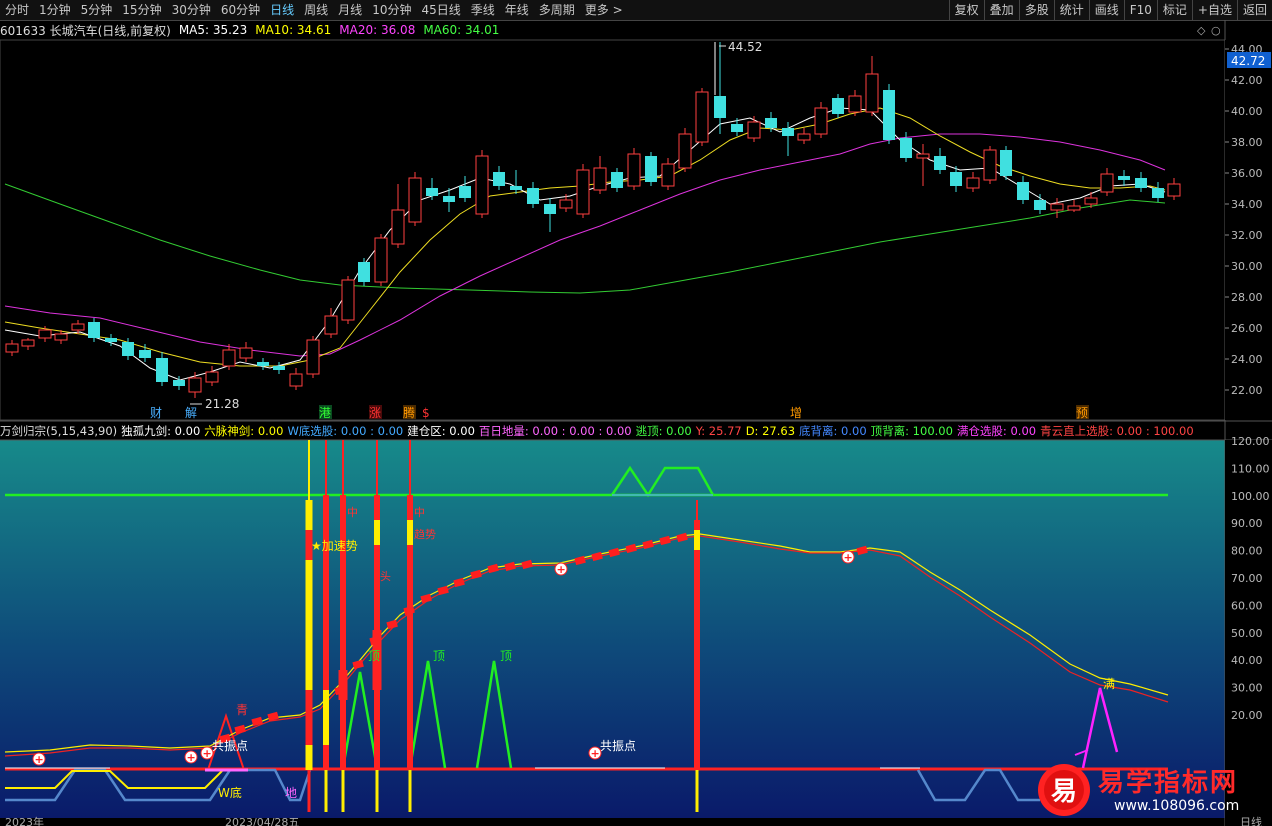  What do you see at coordinates (1247, 523) in the screenshot?
I see `indicator-tick: 90.00` at bounding box center [1247, 523].